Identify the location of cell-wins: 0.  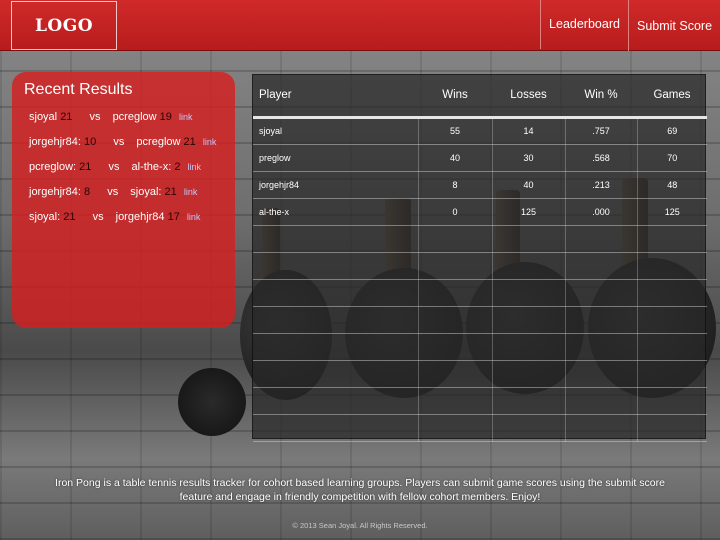
(455, 212).